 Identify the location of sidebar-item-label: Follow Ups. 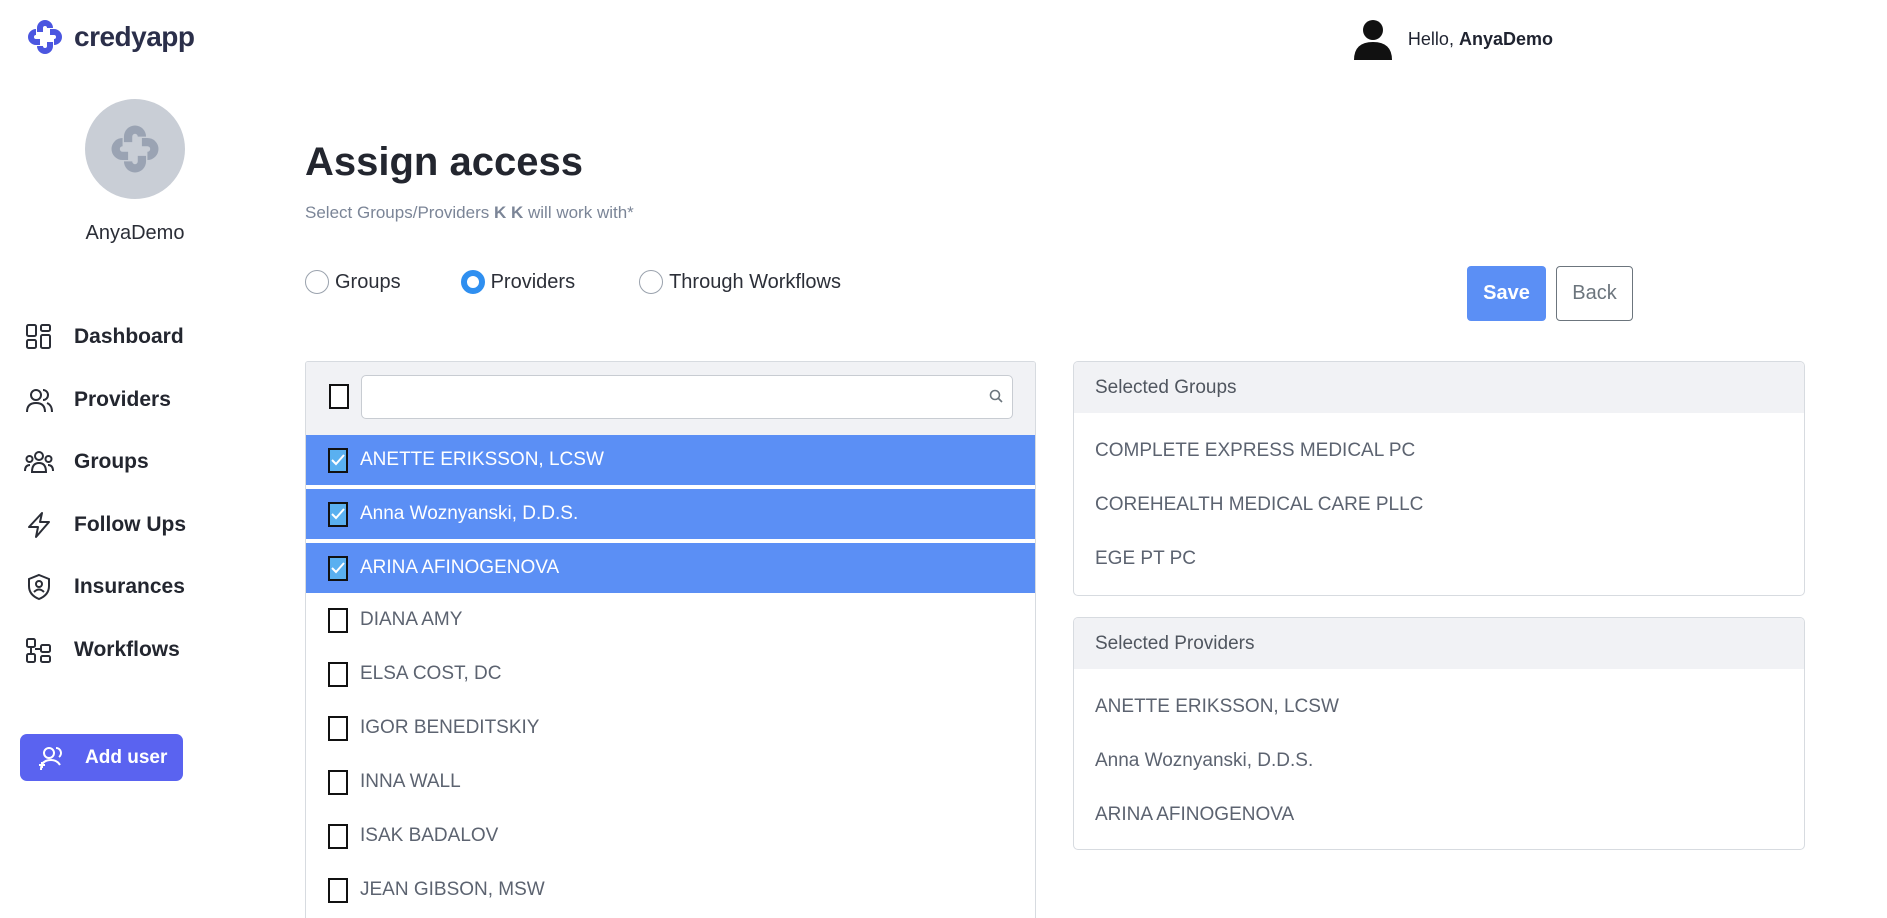
(130, 524).